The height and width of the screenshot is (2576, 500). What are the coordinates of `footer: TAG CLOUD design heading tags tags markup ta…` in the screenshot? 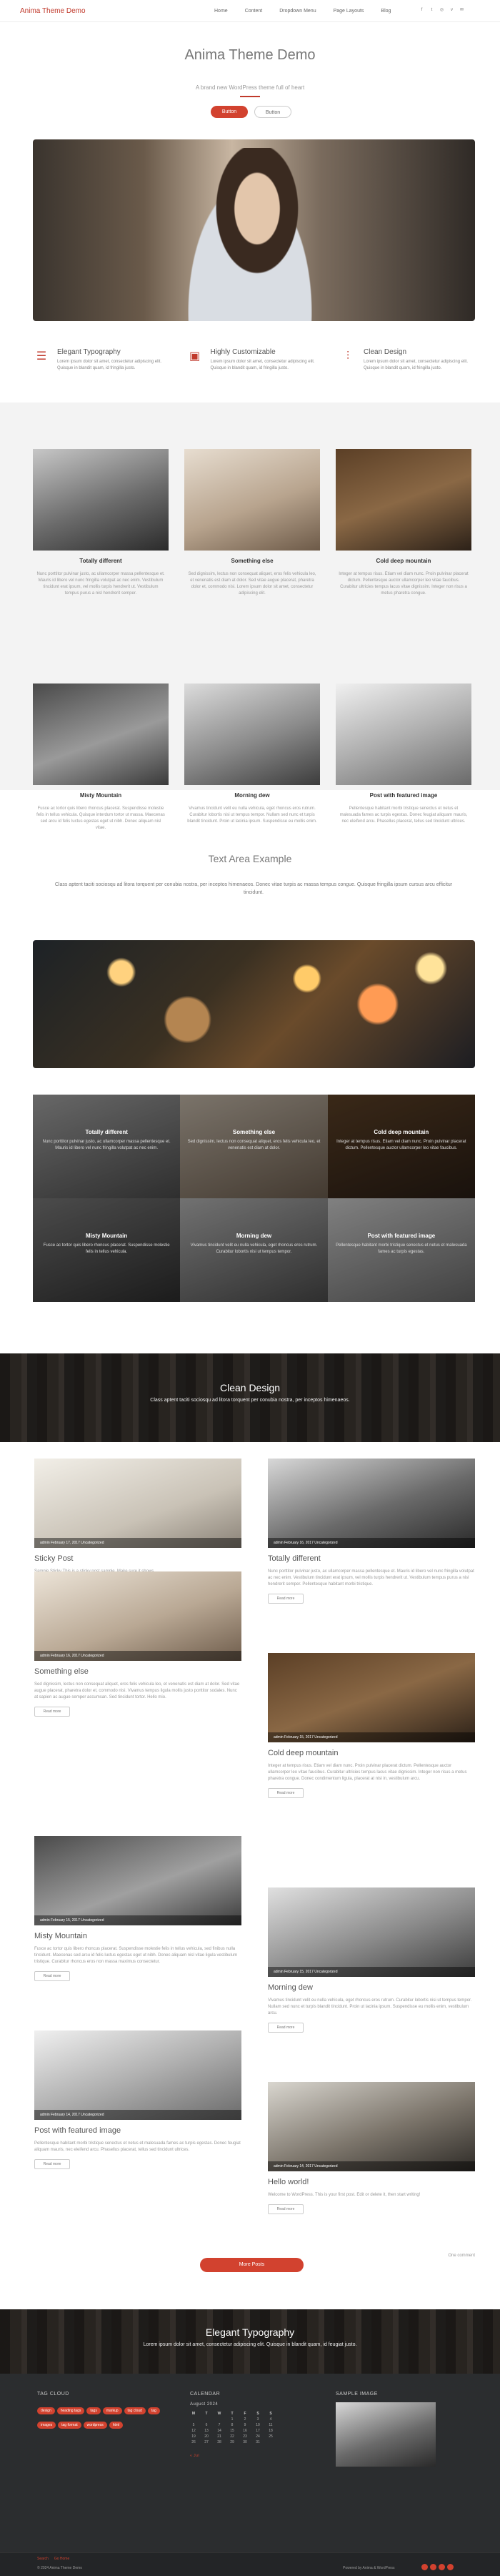 It's located at (250, 2475).